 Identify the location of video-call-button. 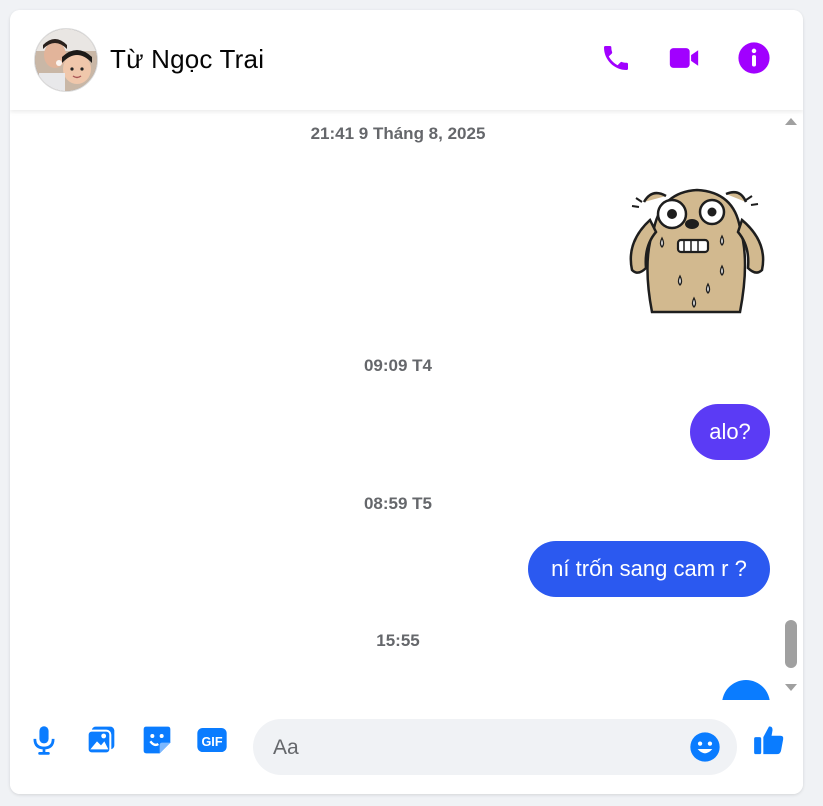
(684, 58).